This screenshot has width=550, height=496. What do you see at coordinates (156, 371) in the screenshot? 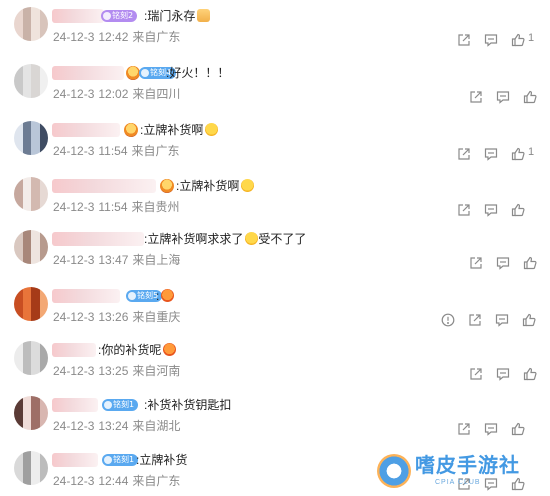
I see `comment-location: 来自河南` at bounding box center [156, 371].